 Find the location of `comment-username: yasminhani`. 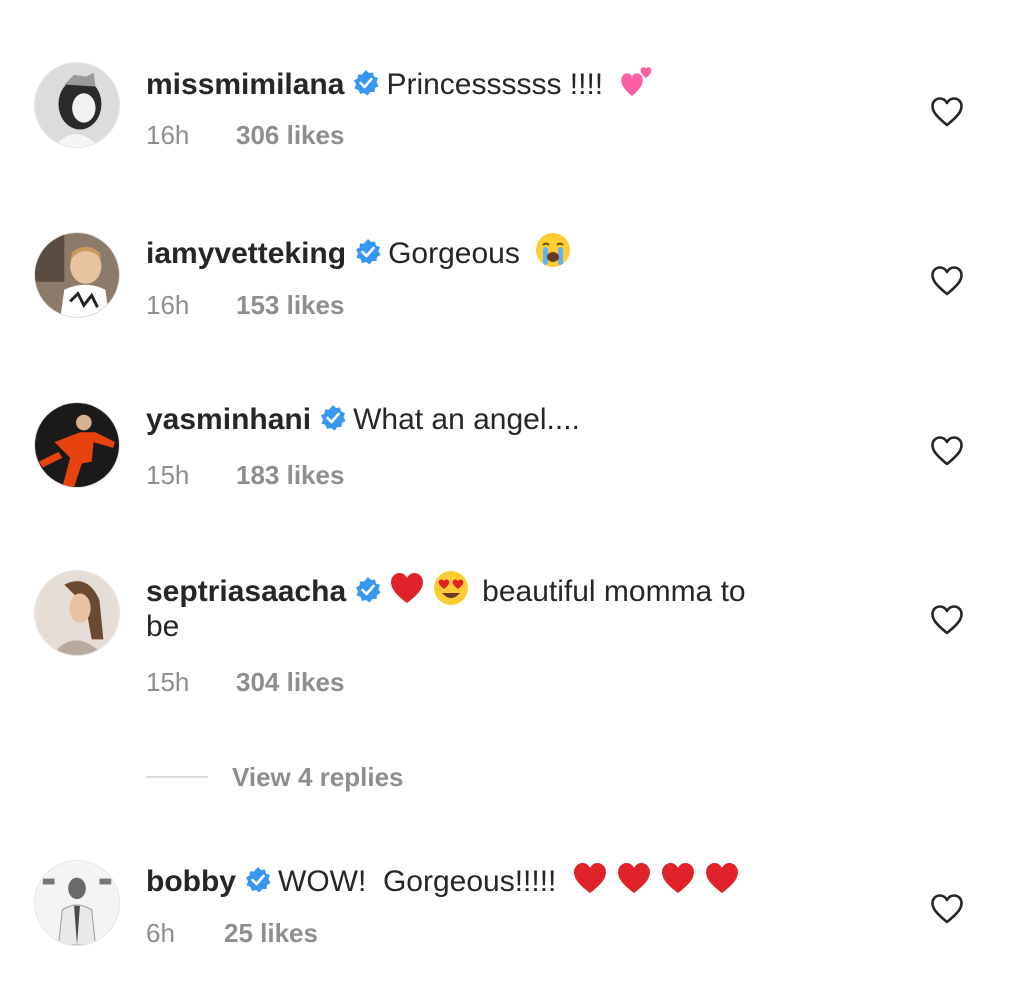

comment-username: yasminhani is located at coordinates (228, 419).